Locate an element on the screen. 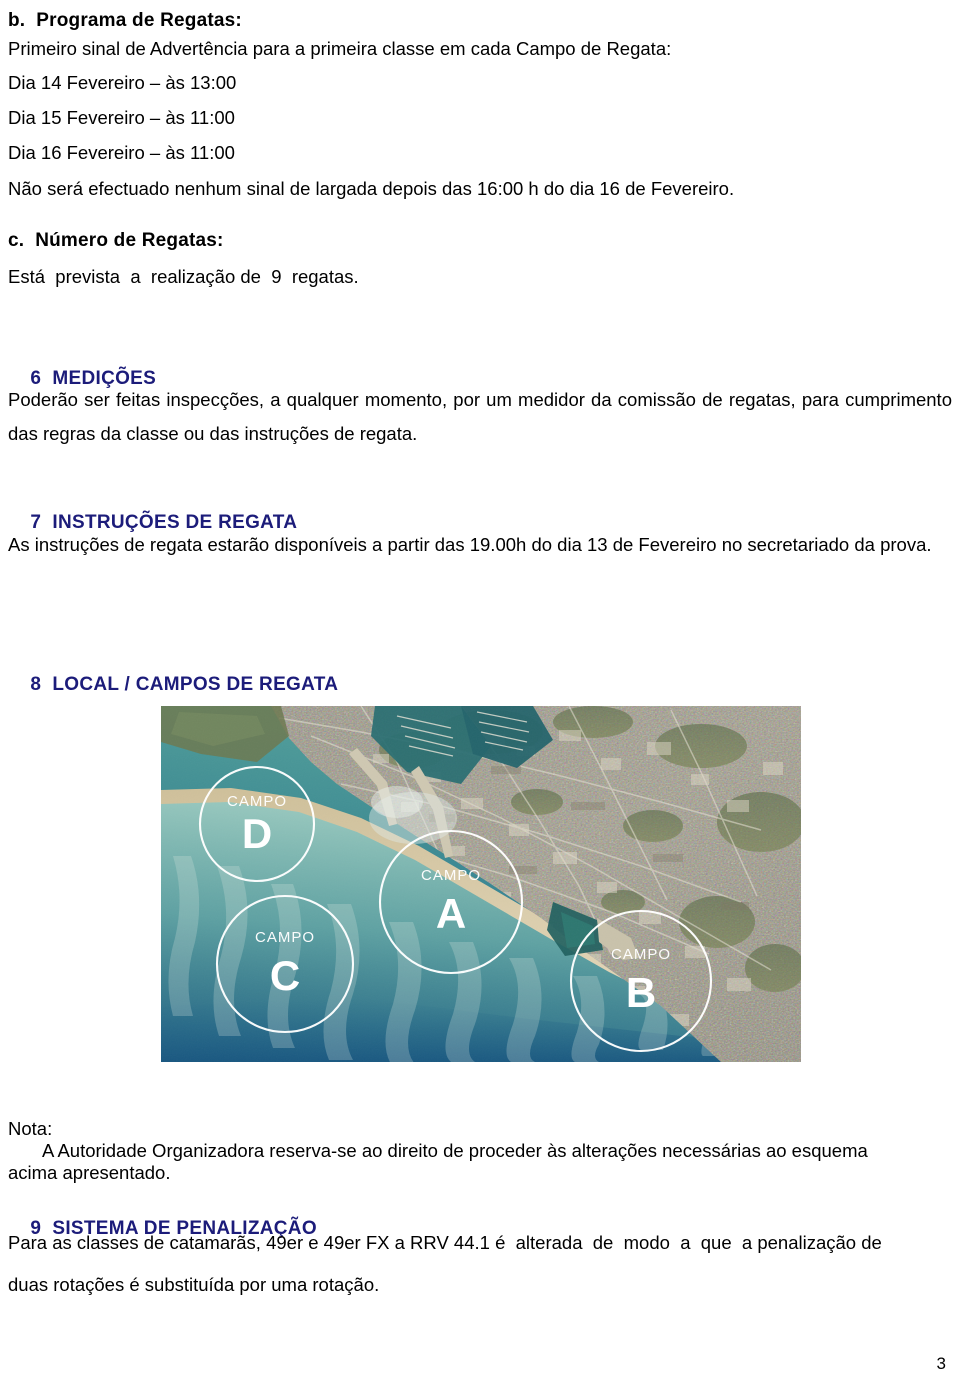 Image resolution: width=960 pixels, height=1388 pixels. campo-word-C: CAMPO is located at coordinates (285, 937).